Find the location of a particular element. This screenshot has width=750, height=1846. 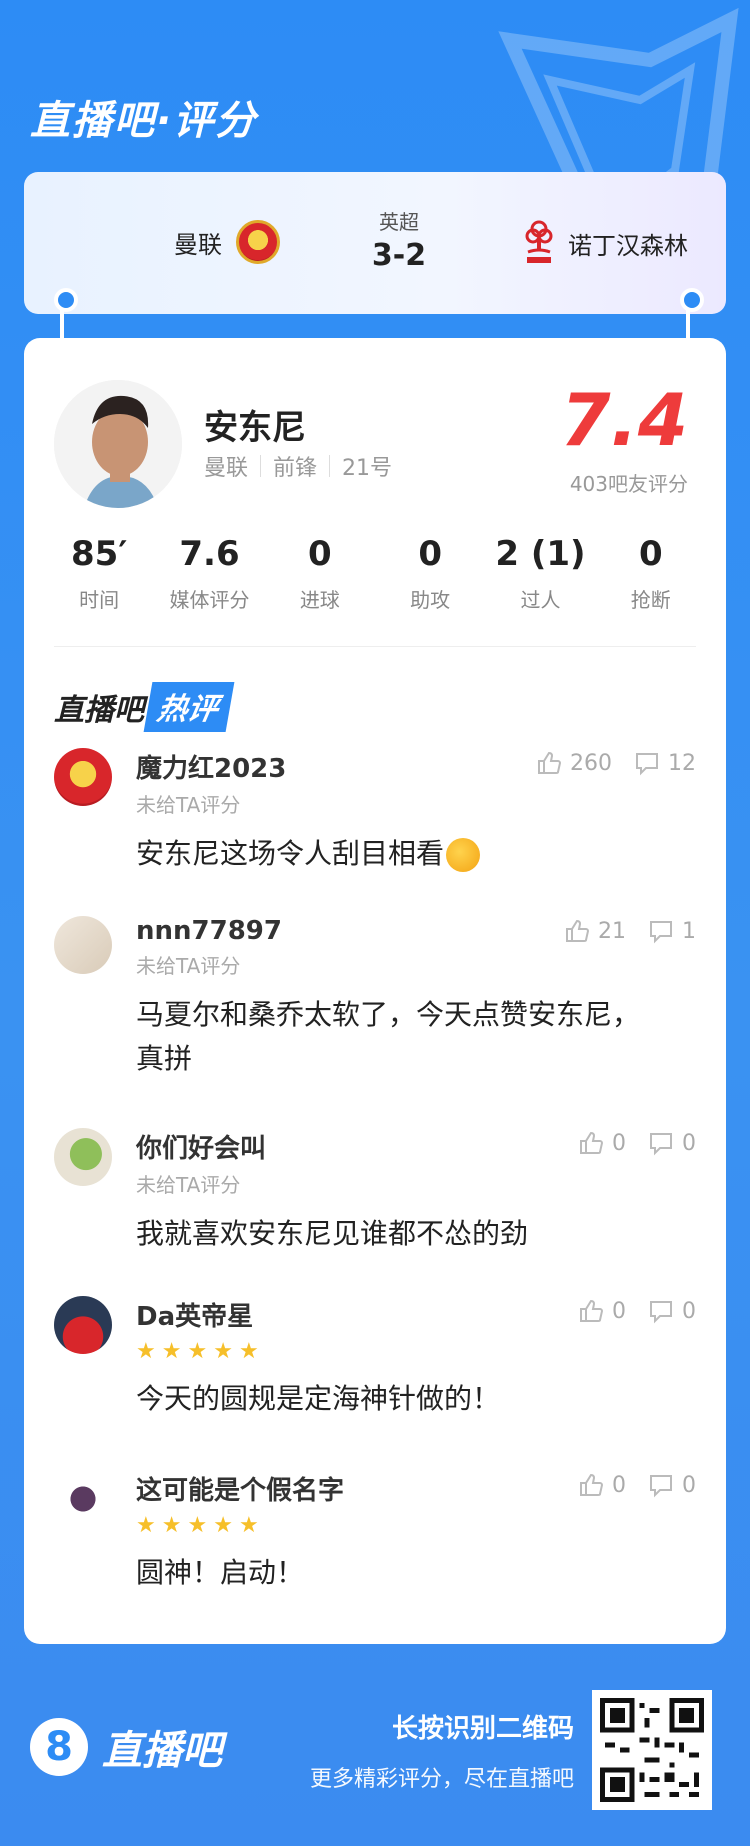

stat-label: 助攻 is located at coordinates (430, 600).